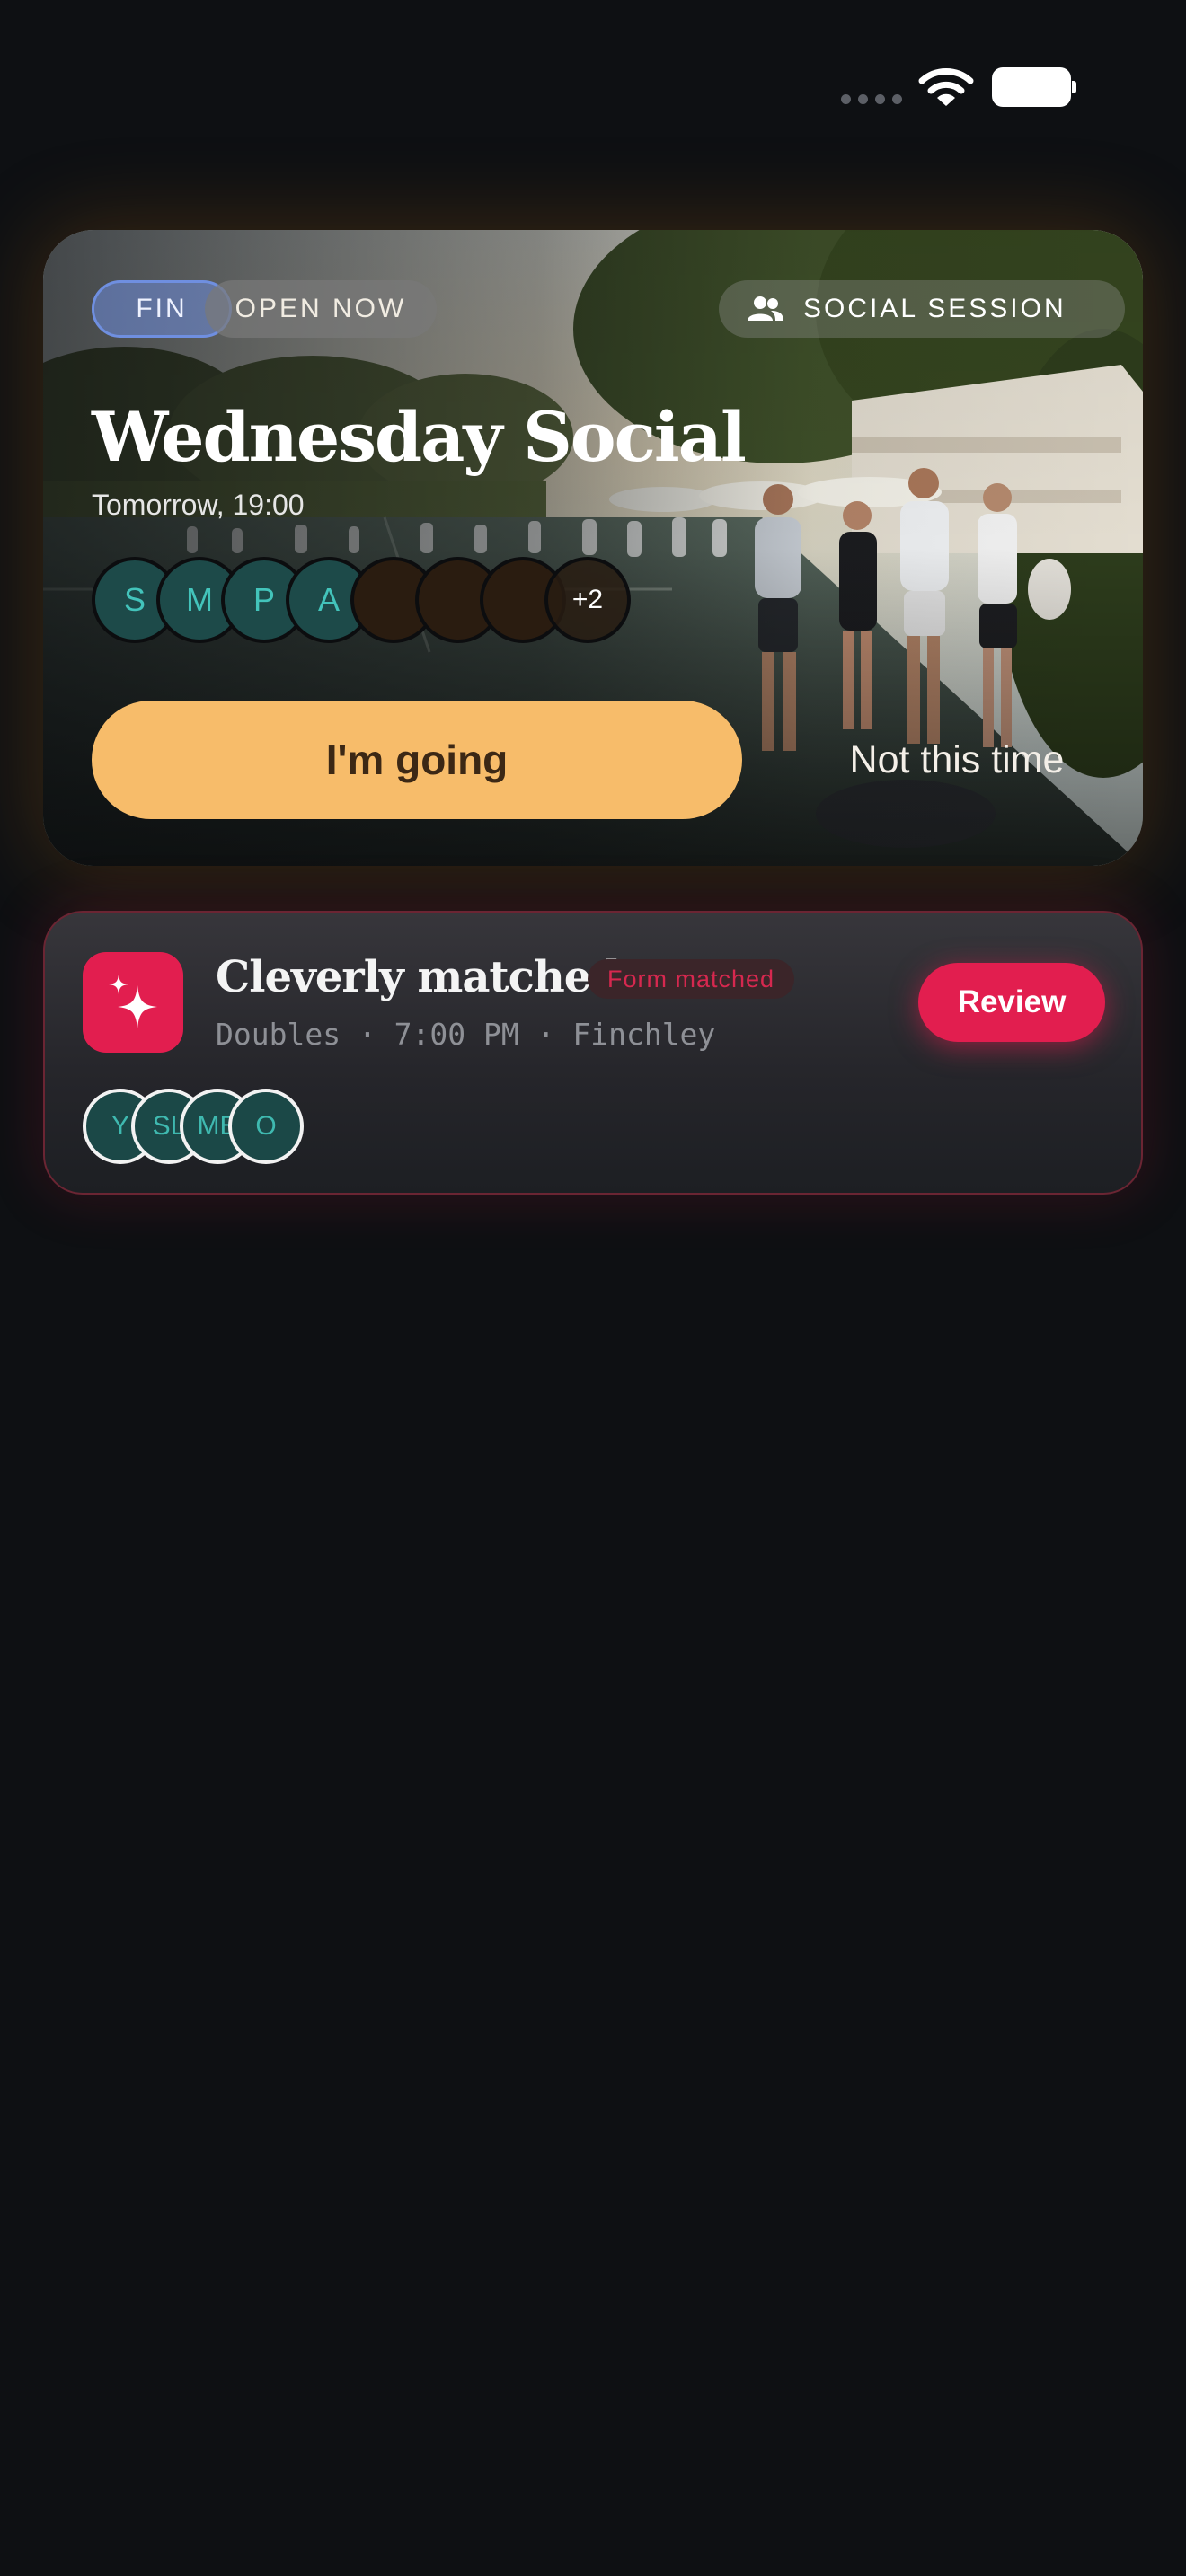 This screenshot has height=2576, width=1186. What do you see at coordinates (133, 1002) in the screenshot?
I see `sparkle-icon` at bounding box center [133, 1002].